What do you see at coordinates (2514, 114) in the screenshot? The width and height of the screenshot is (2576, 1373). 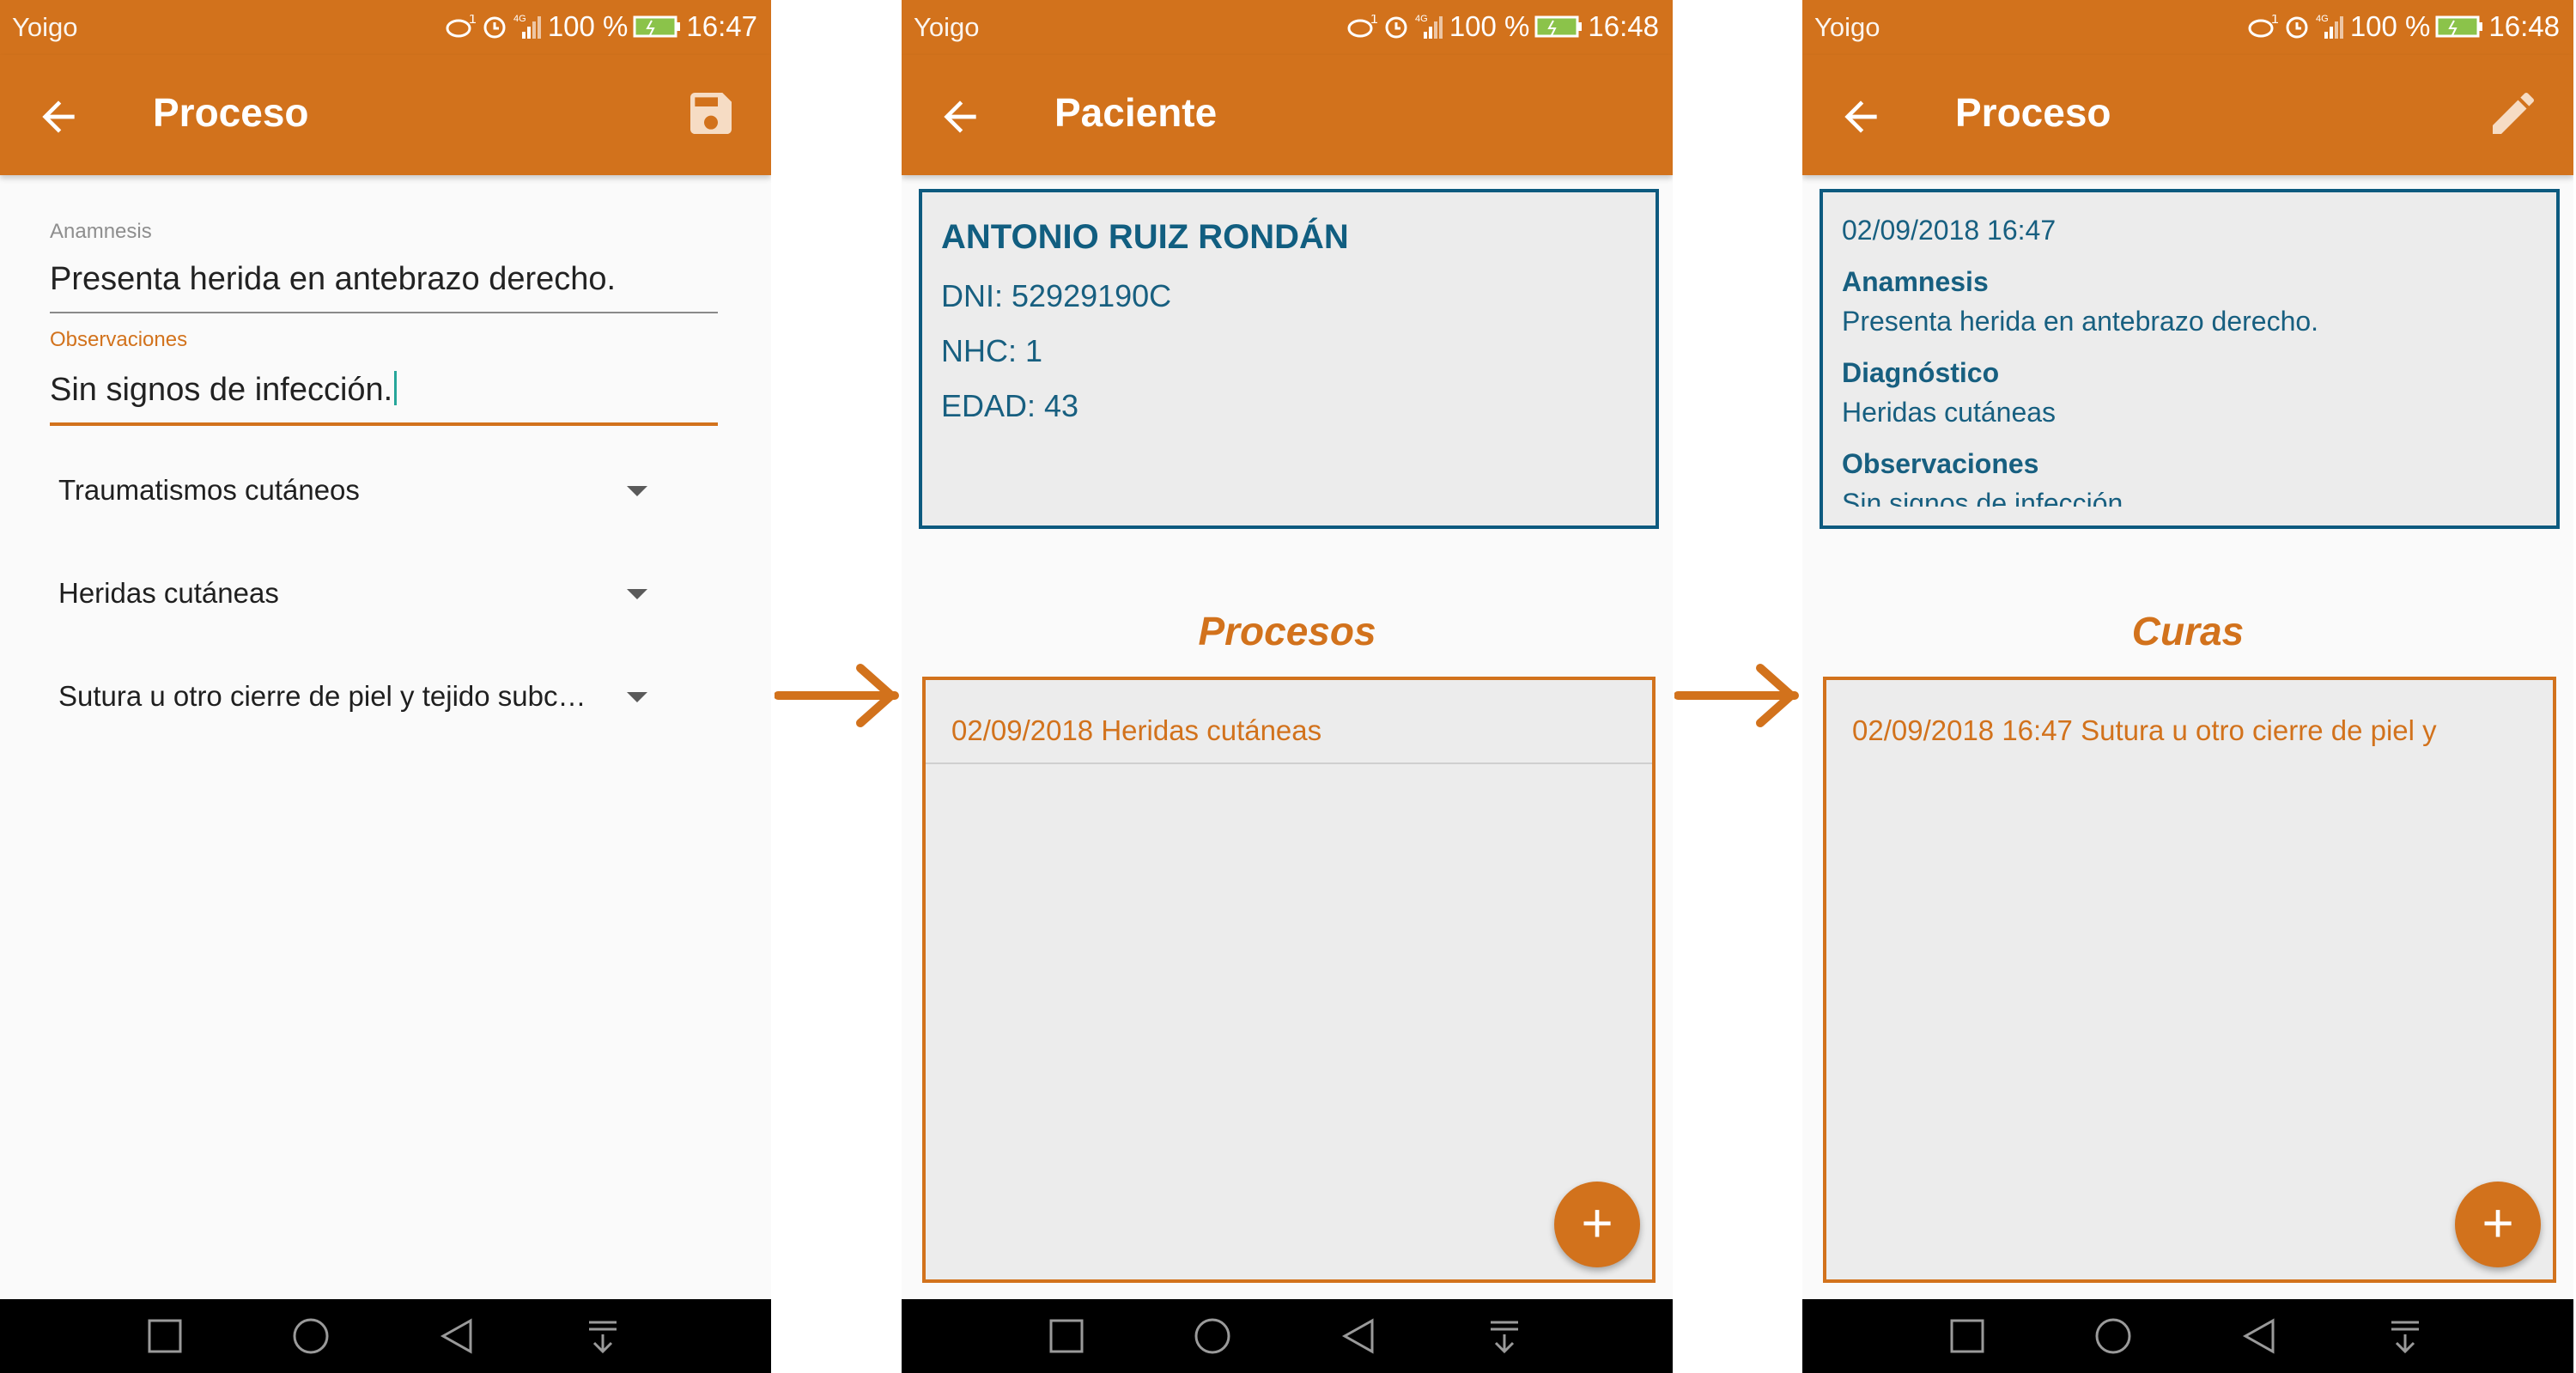 I see `edit-pencil-icon` at bounding box center [2514, 114].